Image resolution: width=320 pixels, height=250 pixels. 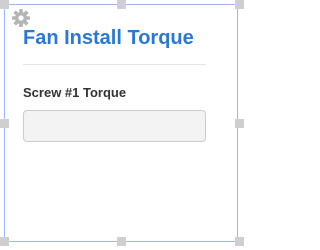 I want to click on resize-handle-bottom-right, so click(x=239, y=241).